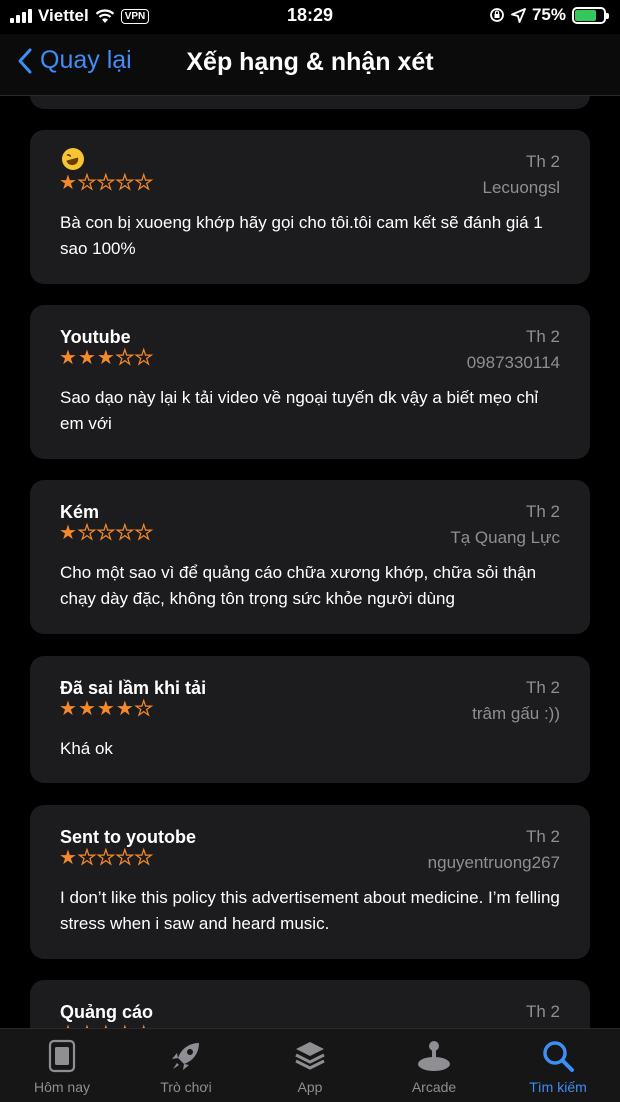 The width and height of the screenshot is (620, 1102). I want to click on tab-apps: App, so click(310, 1067).